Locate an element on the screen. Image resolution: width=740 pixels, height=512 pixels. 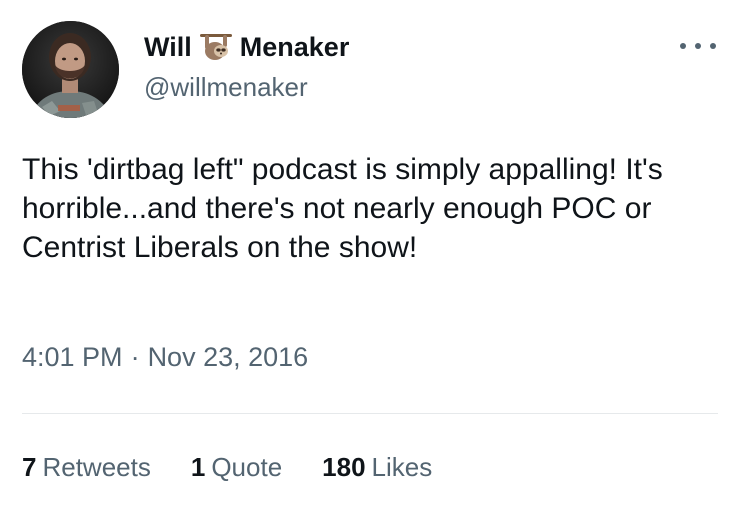
retweets-stat: 7 Retweets is located at coordinates (86, 467).